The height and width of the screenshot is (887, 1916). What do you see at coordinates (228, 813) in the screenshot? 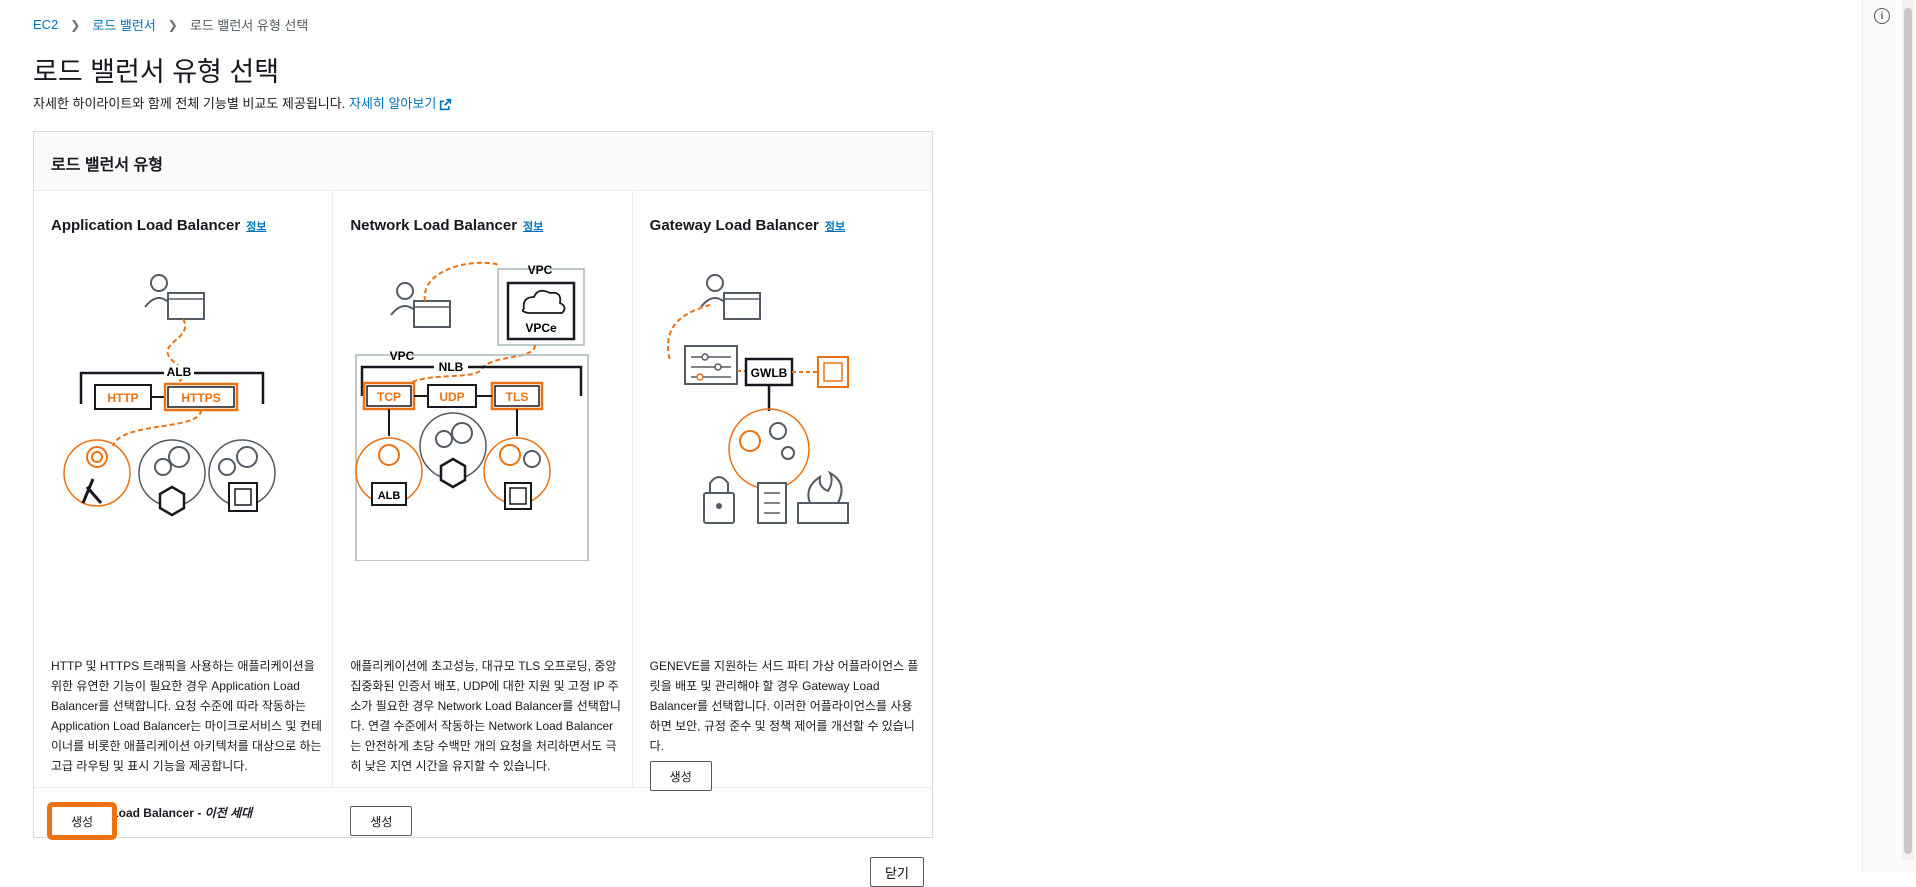
I see `classic-suffix: 이전 세대` at bounding box center [228, 813].